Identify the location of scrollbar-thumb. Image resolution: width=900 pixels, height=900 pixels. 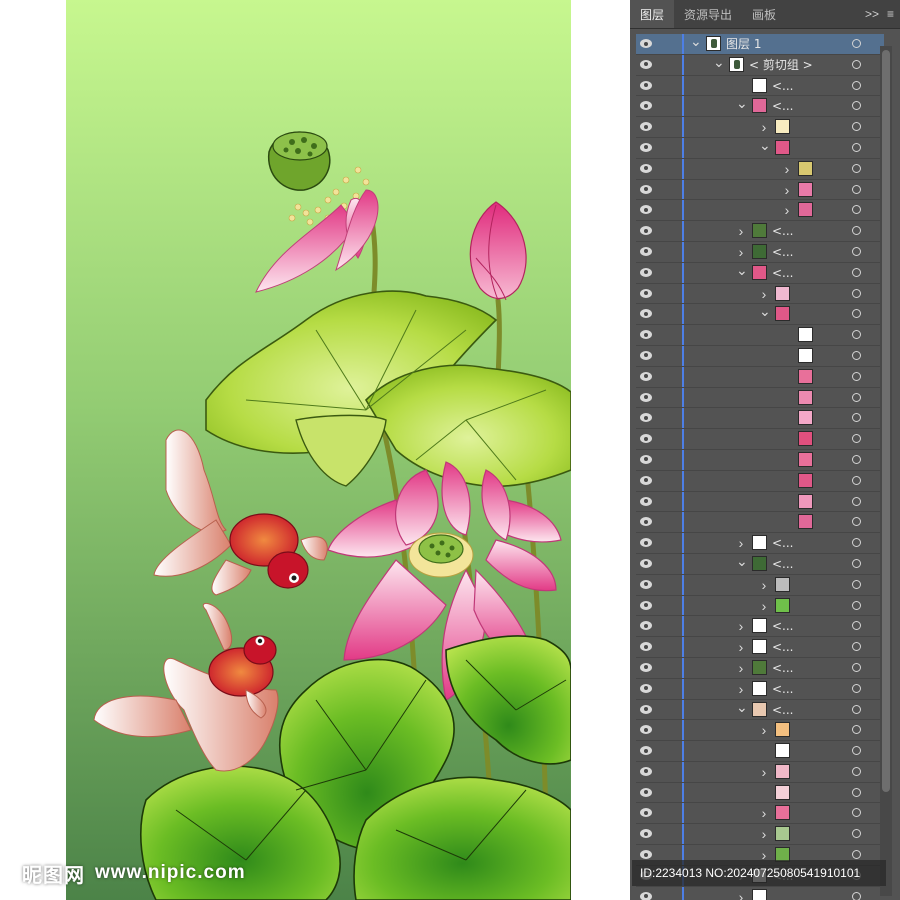
(886, 421).